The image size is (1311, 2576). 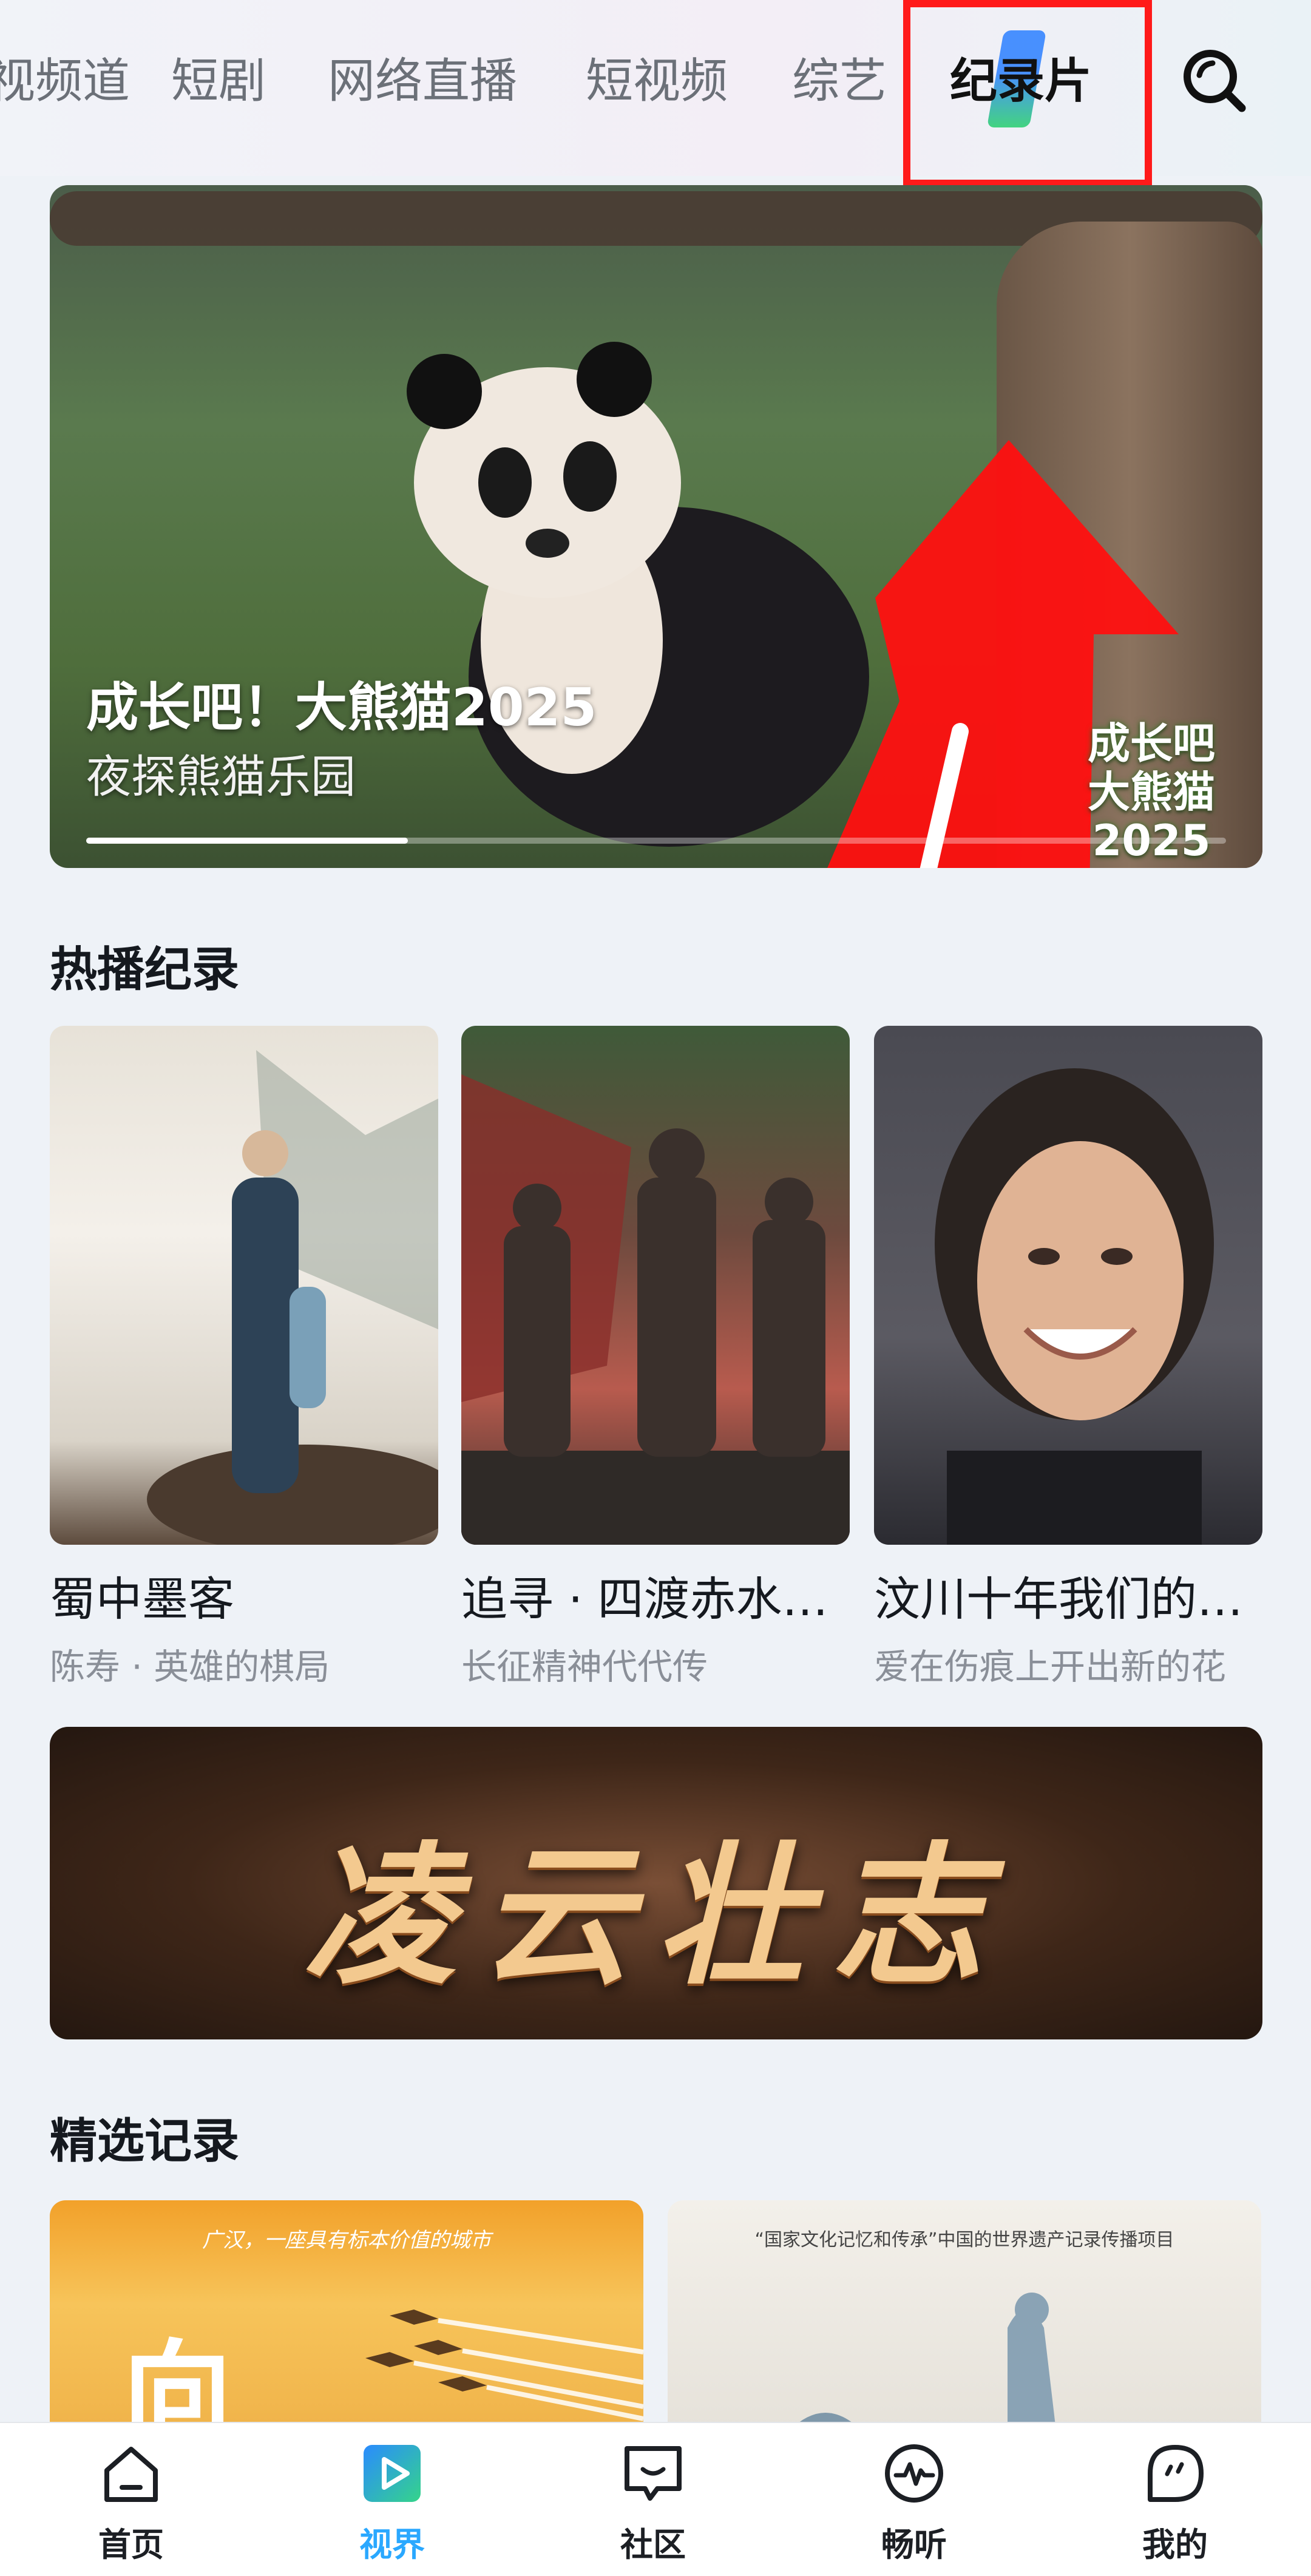 What do you see at coordinates (584, 1666) in the screenshot?
I see `card-subtitle: 长征精神代代传` at bounding box center [584, 1666].